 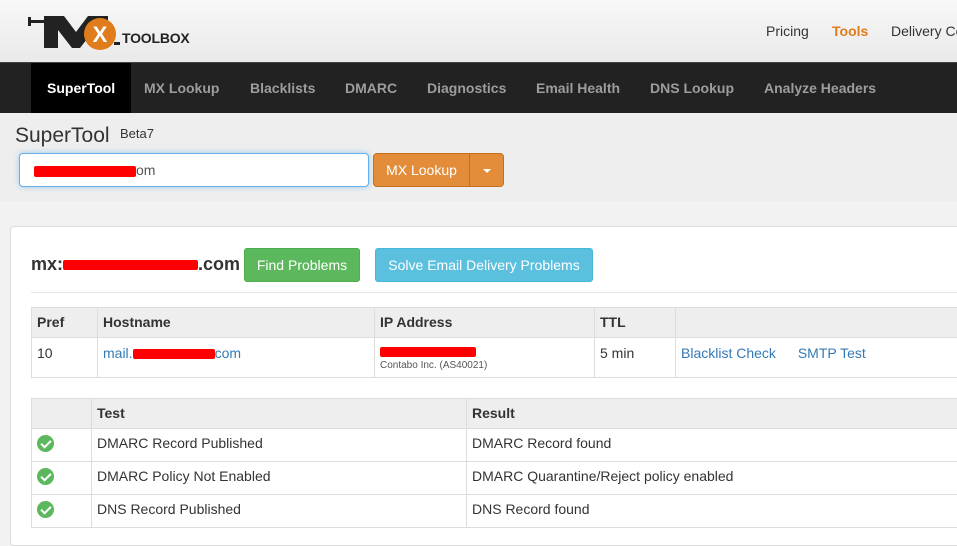 What do you see at coordinates (194, 170) in the screenshot?
I see `search-input: om` at bounding box center [194, 170].